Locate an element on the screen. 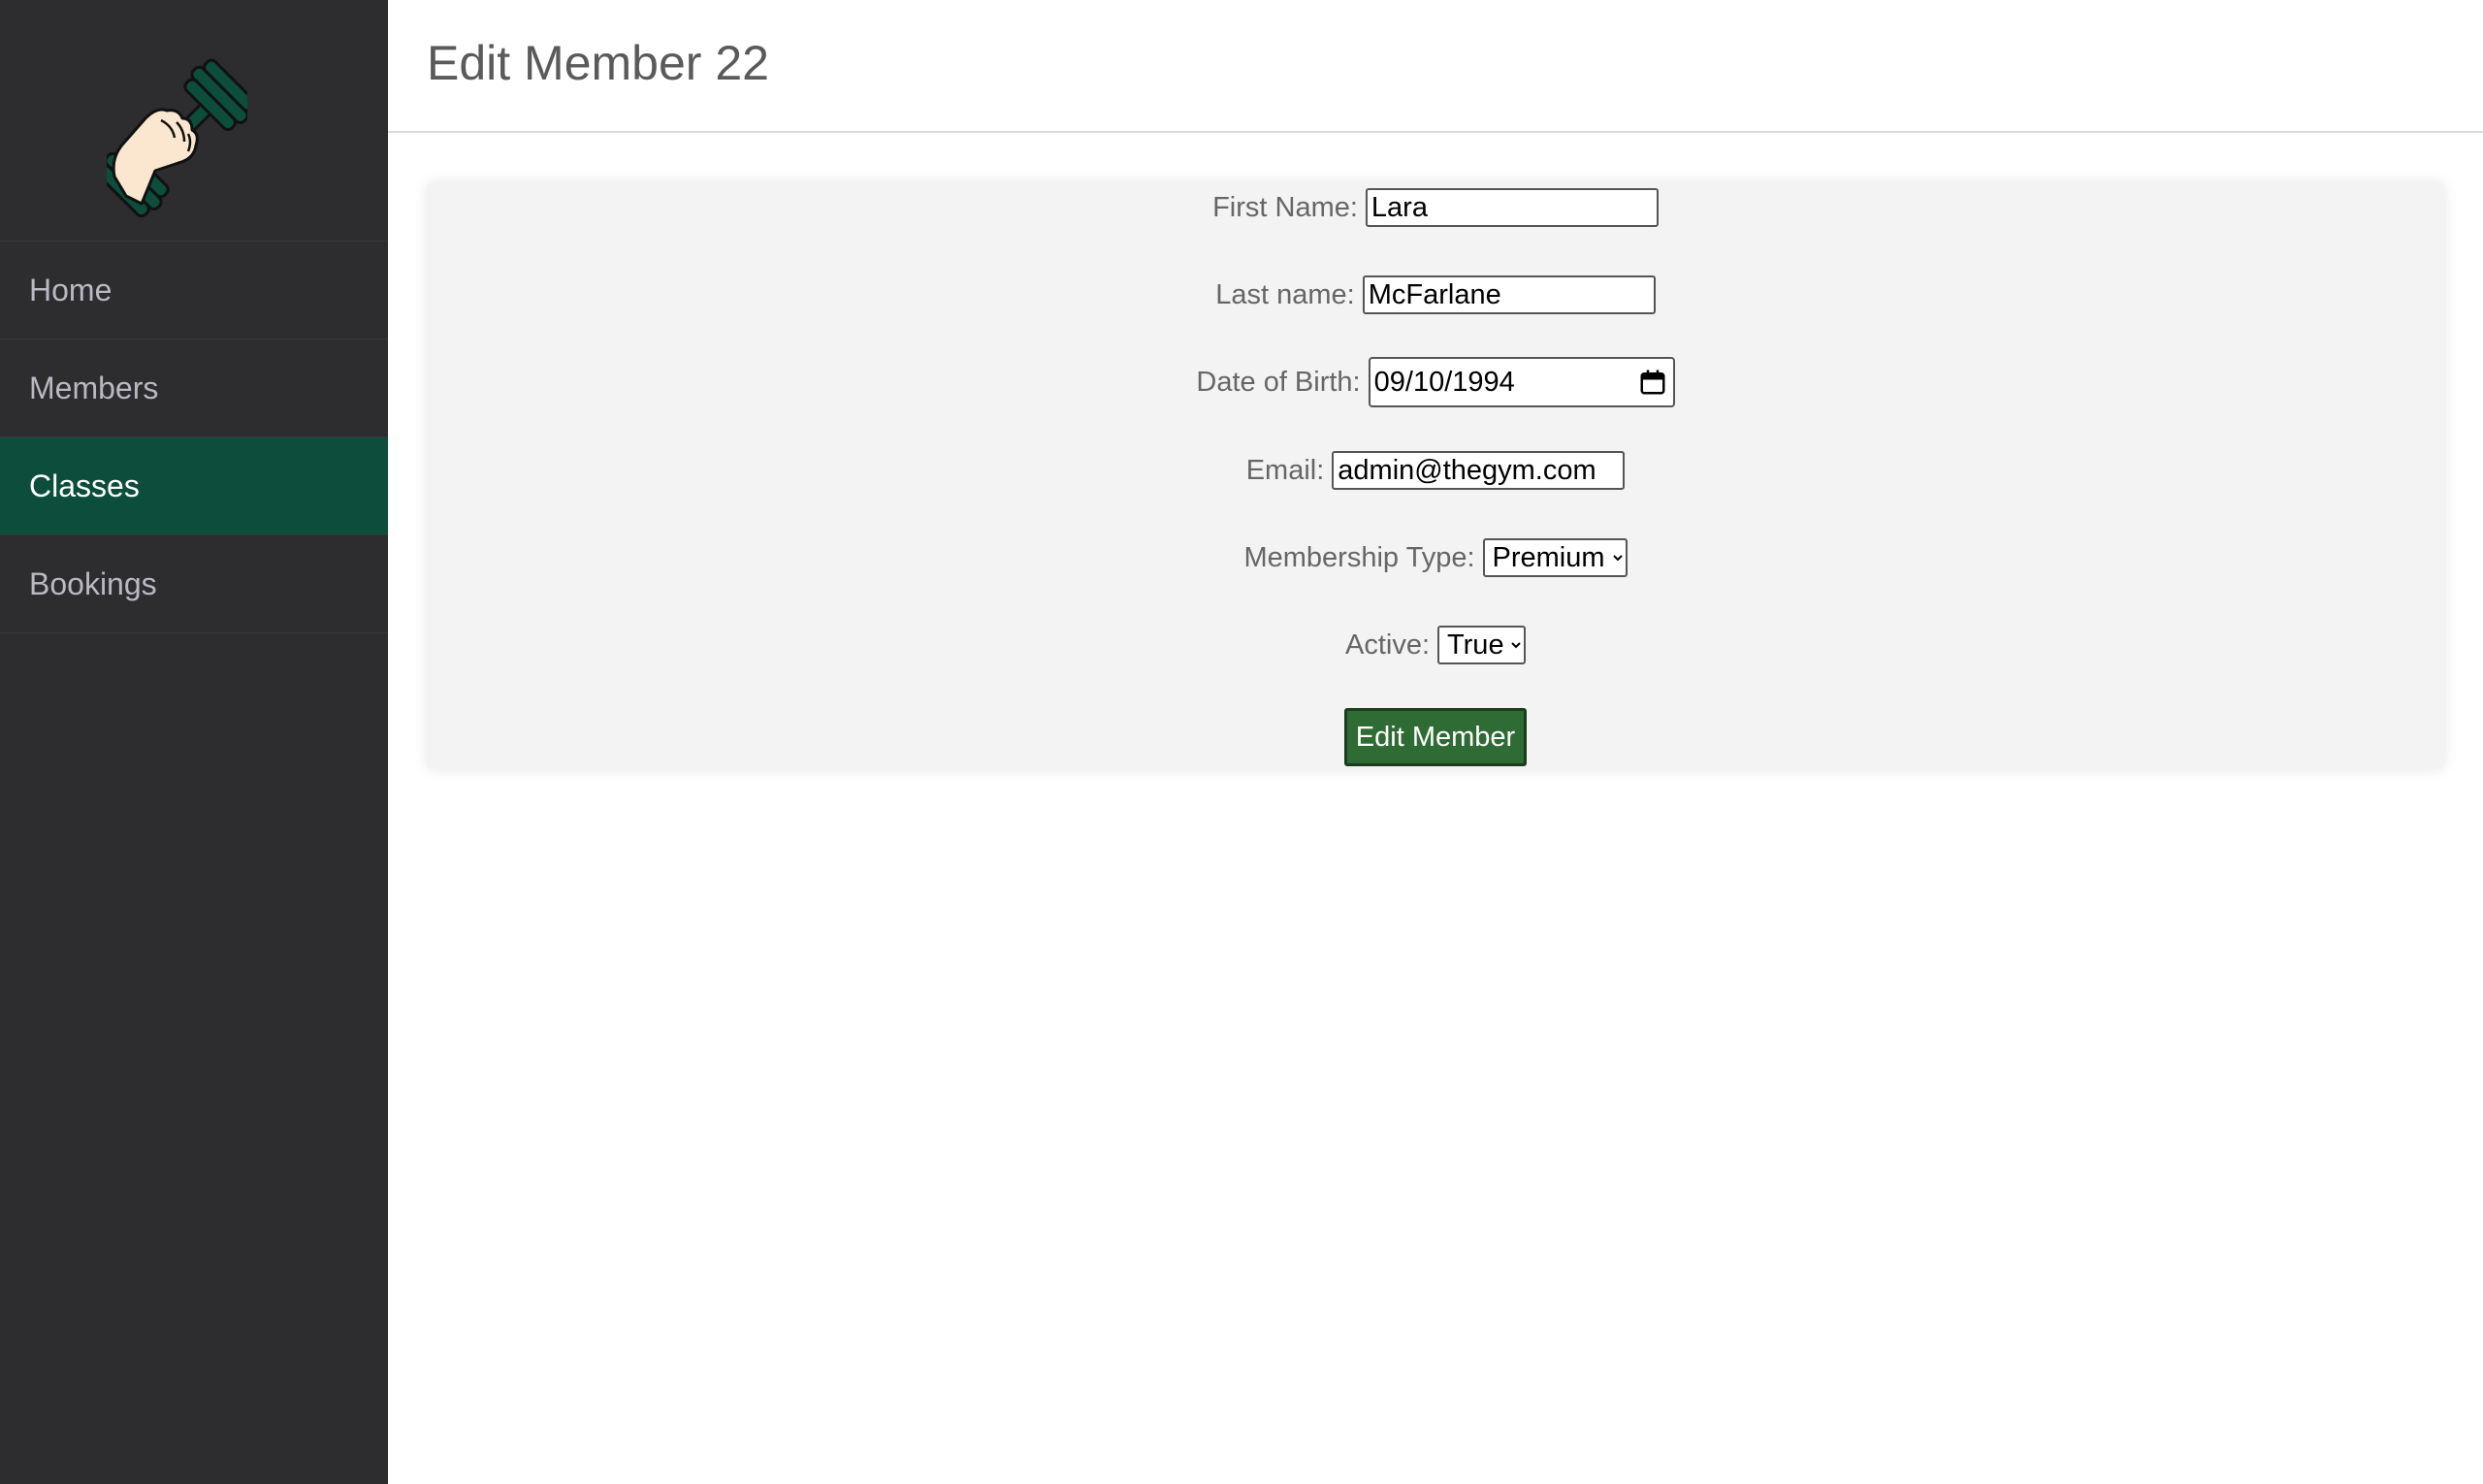 This screenshot has height=1484, width=2483. calendar-icon is located at coordinates (1653, 382).